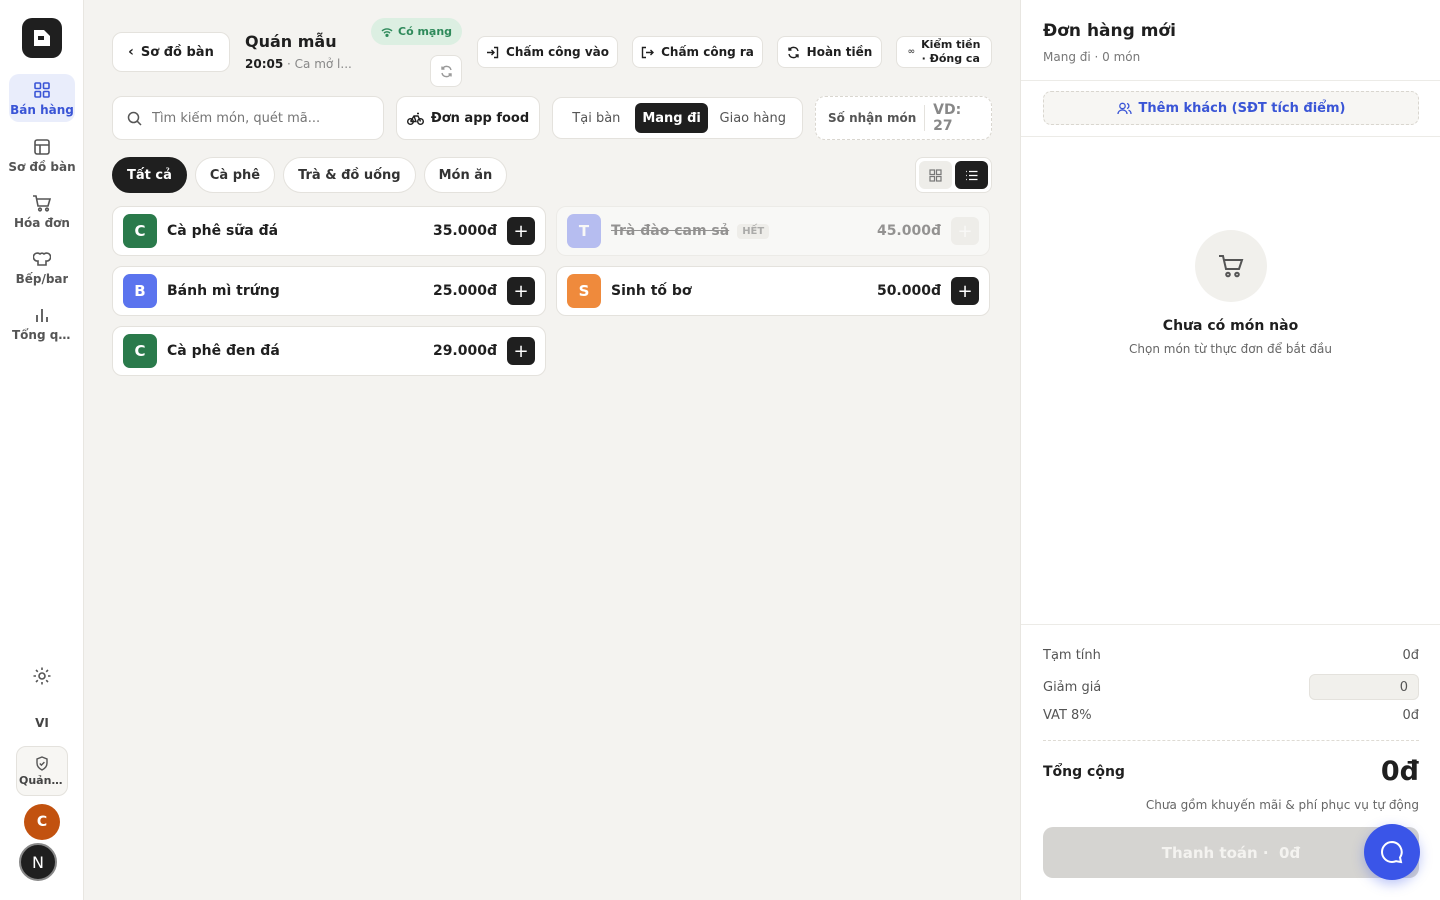  I want to click on app-food-label: Đơn app food, so click(480, 118).